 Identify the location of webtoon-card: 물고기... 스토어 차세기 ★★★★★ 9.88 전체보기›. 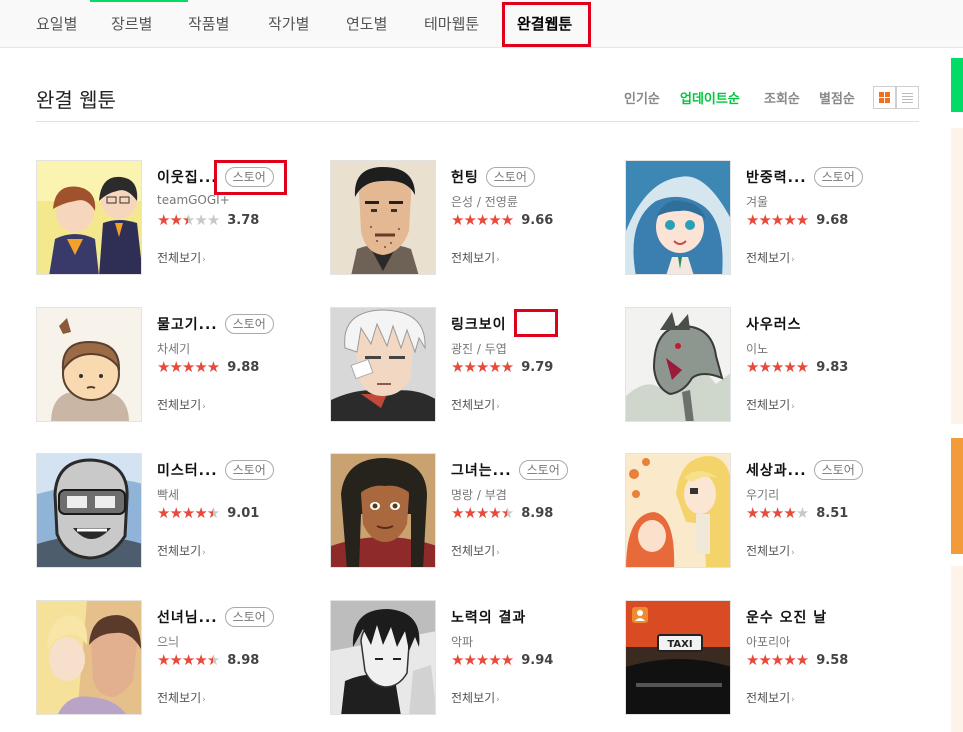
(176, 365).